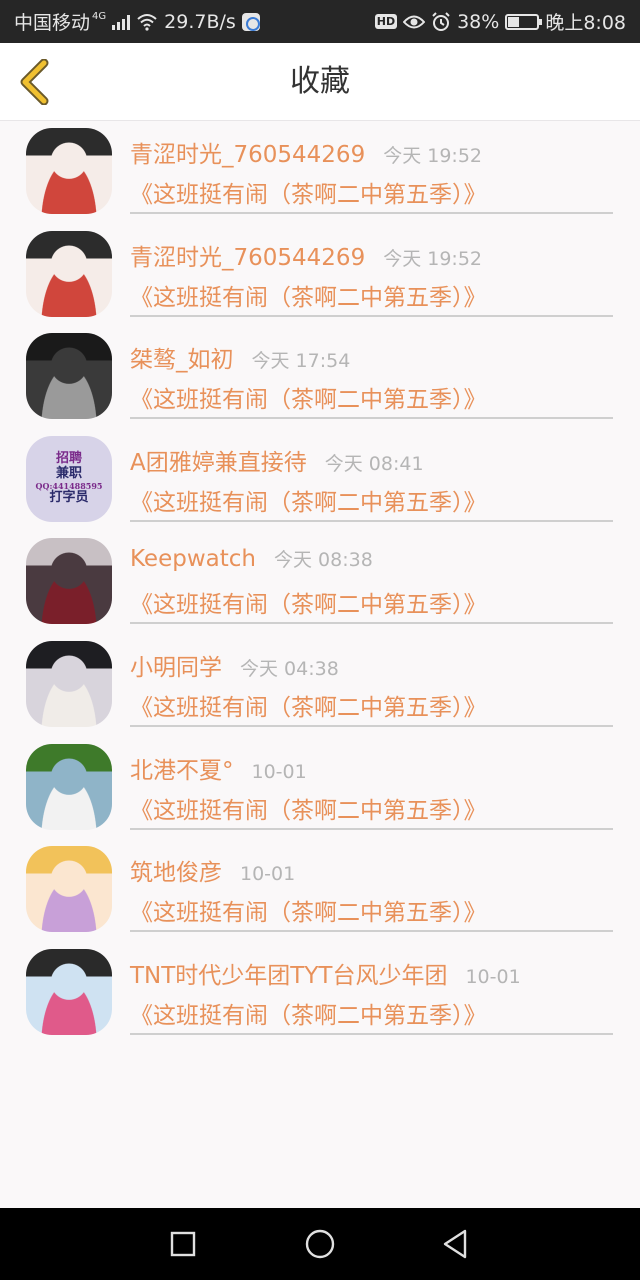 The width and height of the screenshot is (640, 1280). What do you see at coordinates (374, 463) in the screenshot?
I see `timestamp: 今天 08:41` at bounding box center [374, 463].